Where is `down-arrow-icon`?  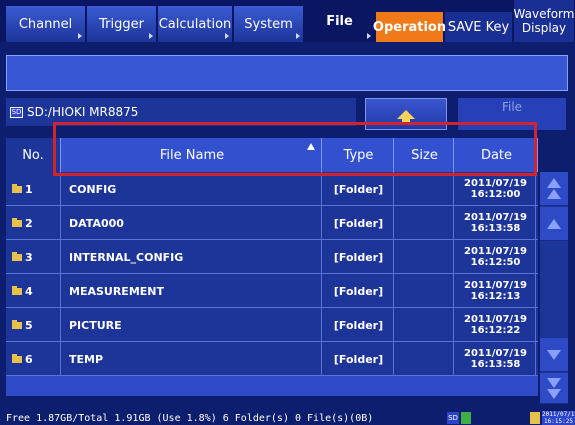
down-arrow-icon is located at coordinates (554, 354).